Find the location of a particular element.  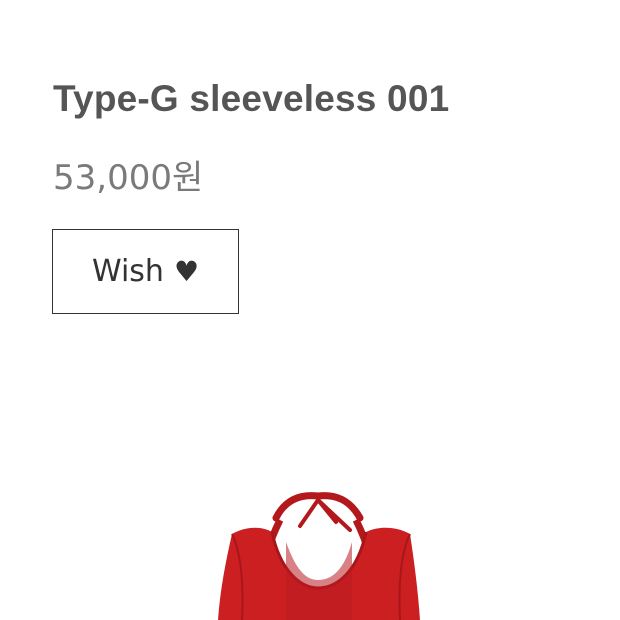

halter-tie is located at coordinates (325, 515).